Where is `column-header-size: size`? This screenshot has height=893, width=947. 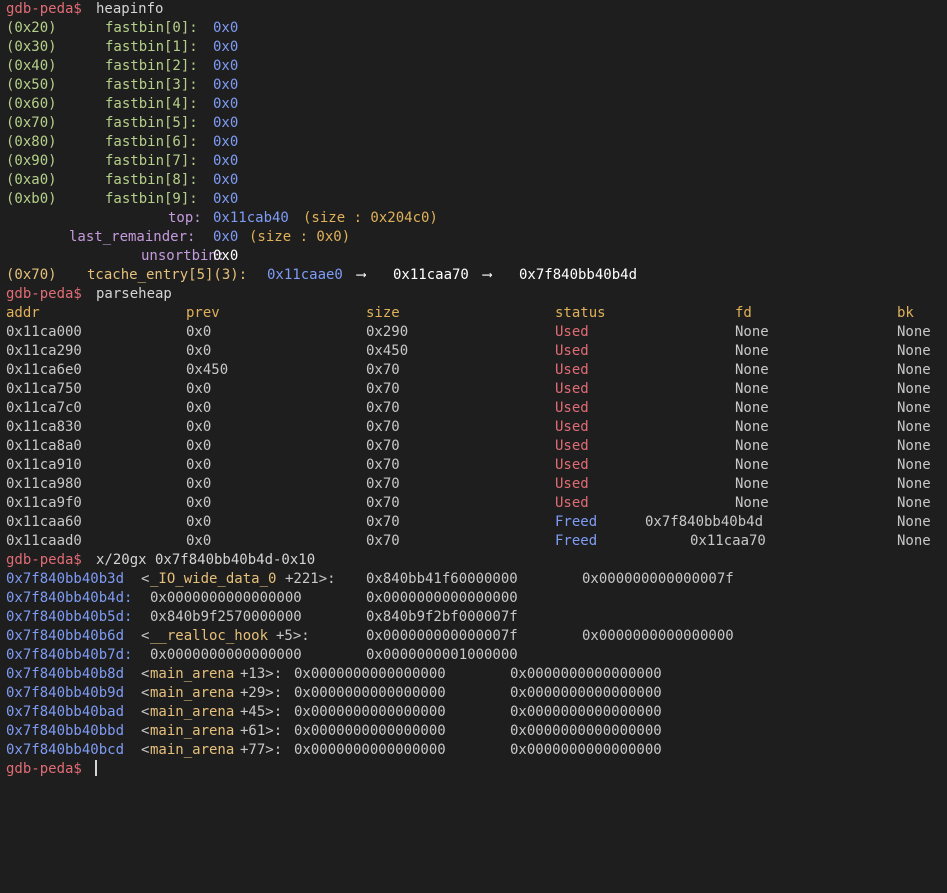
column-header-size: size is located at coordinates (383, 313).